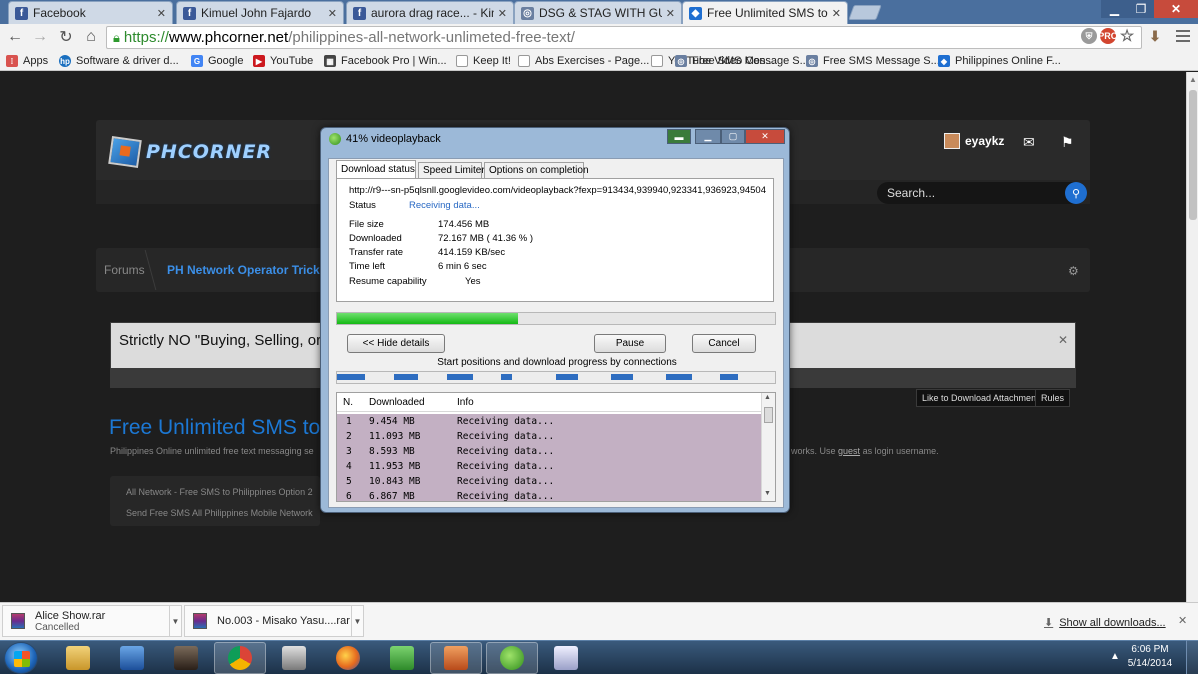 This screenshot has height=674, width=1198. I want to click on page-scrollbar: ▲, so click(1192, 337).